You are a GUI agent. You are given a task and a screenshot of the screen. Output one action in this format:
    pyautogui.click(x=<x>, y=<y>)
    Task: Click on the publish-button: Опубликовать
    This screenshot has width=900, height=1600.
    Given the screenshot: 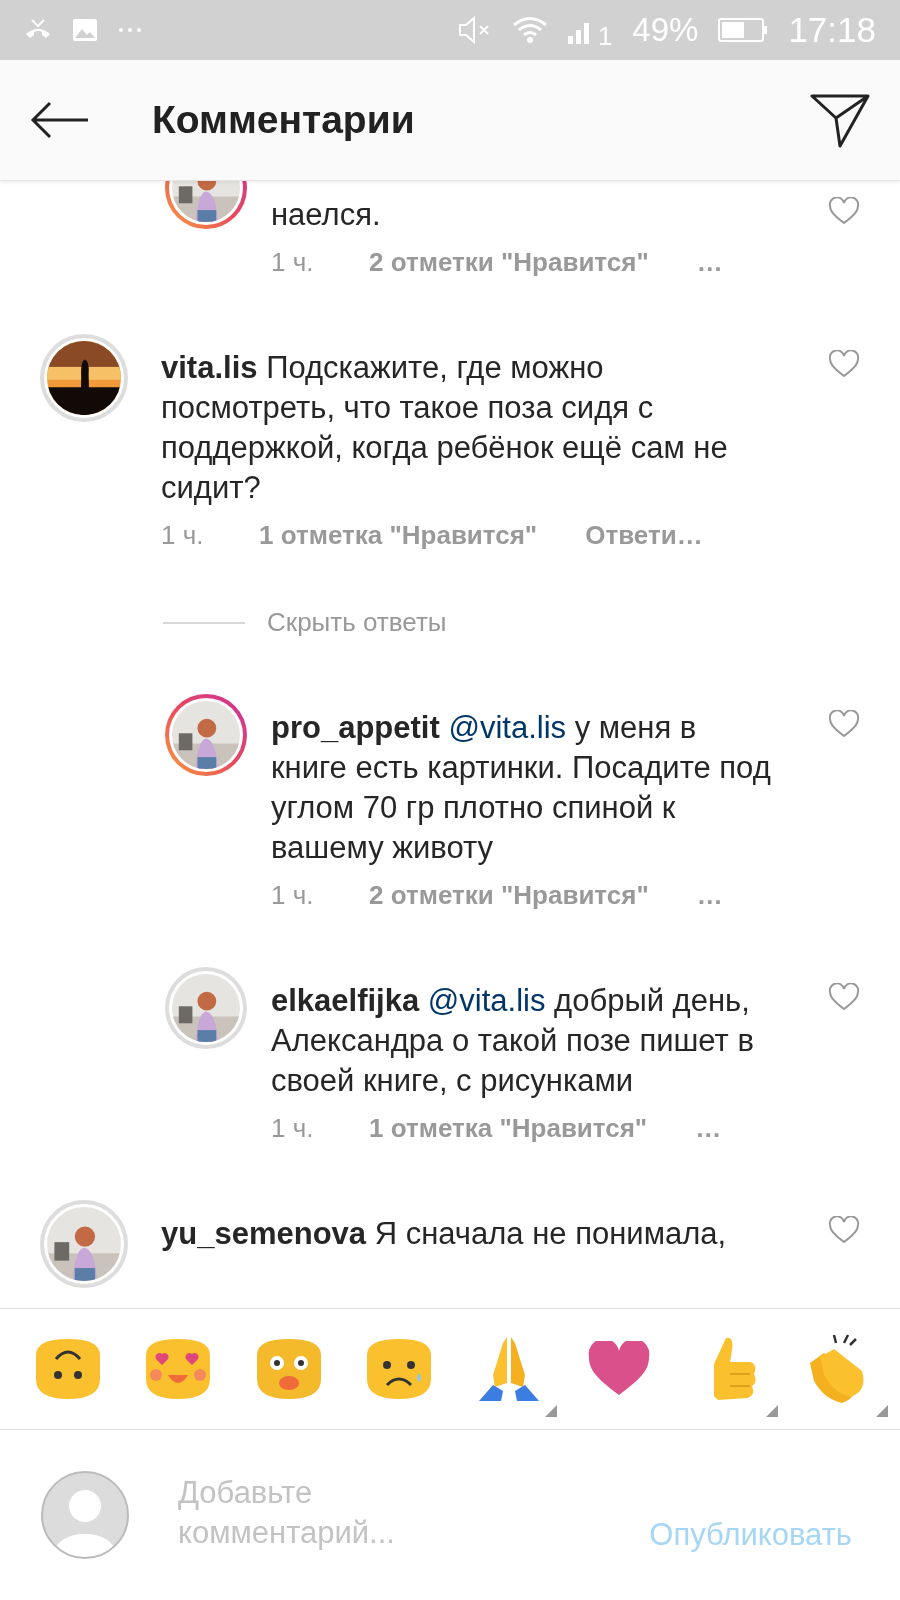 What is the action you would take?
    pyautogui.click(x=750, y=1535)
    